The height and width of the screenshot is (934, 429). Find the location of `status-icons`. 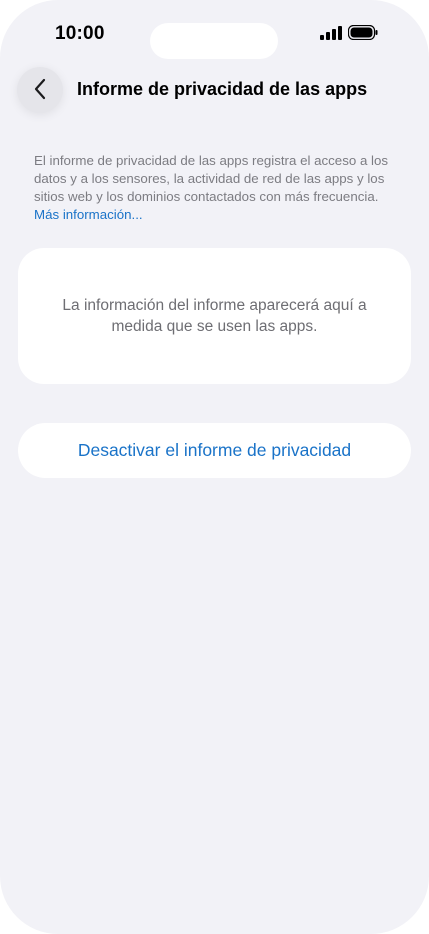

status-icons is located at coordinates (349, 34).